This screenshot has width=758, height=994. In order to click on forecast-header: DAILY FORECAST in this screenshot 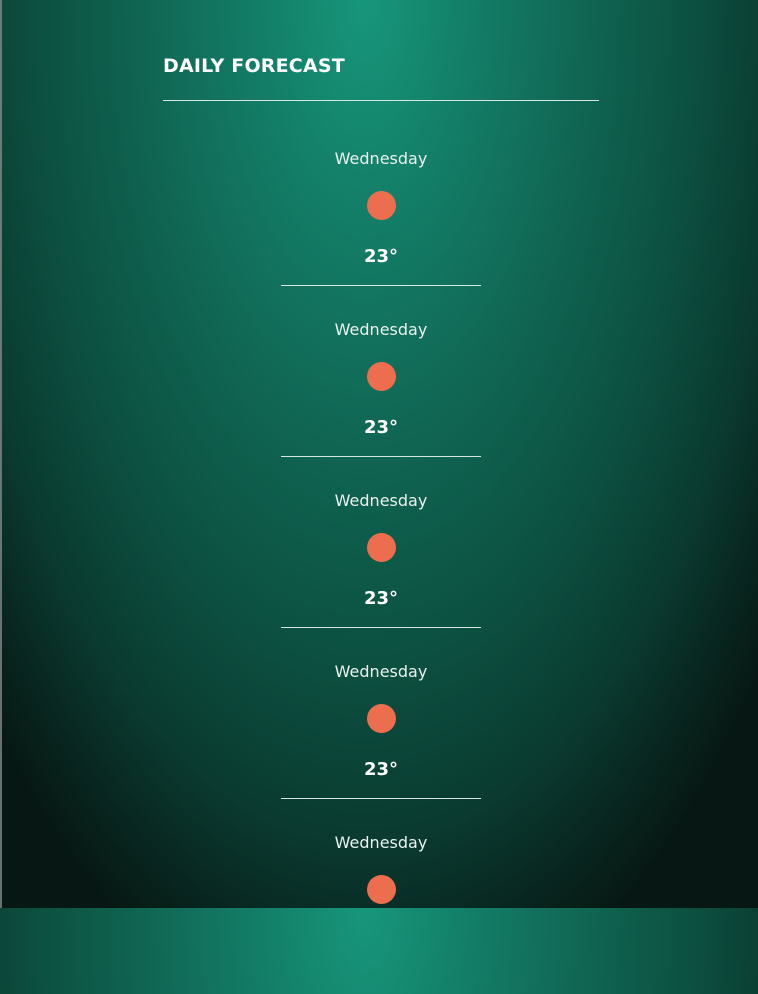, I will do `click(381, 66)`.